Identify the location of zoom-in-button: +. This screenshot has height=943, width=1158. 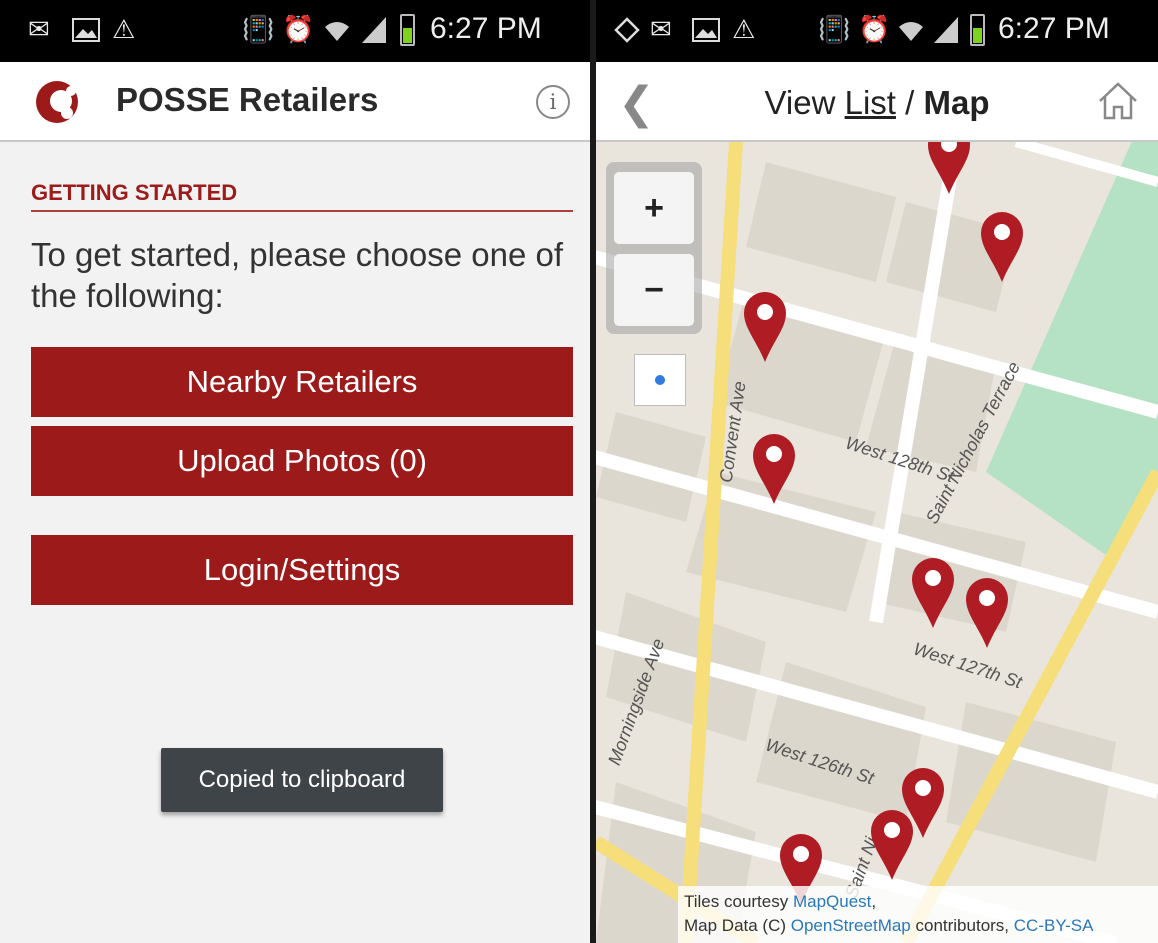
(654, 208).